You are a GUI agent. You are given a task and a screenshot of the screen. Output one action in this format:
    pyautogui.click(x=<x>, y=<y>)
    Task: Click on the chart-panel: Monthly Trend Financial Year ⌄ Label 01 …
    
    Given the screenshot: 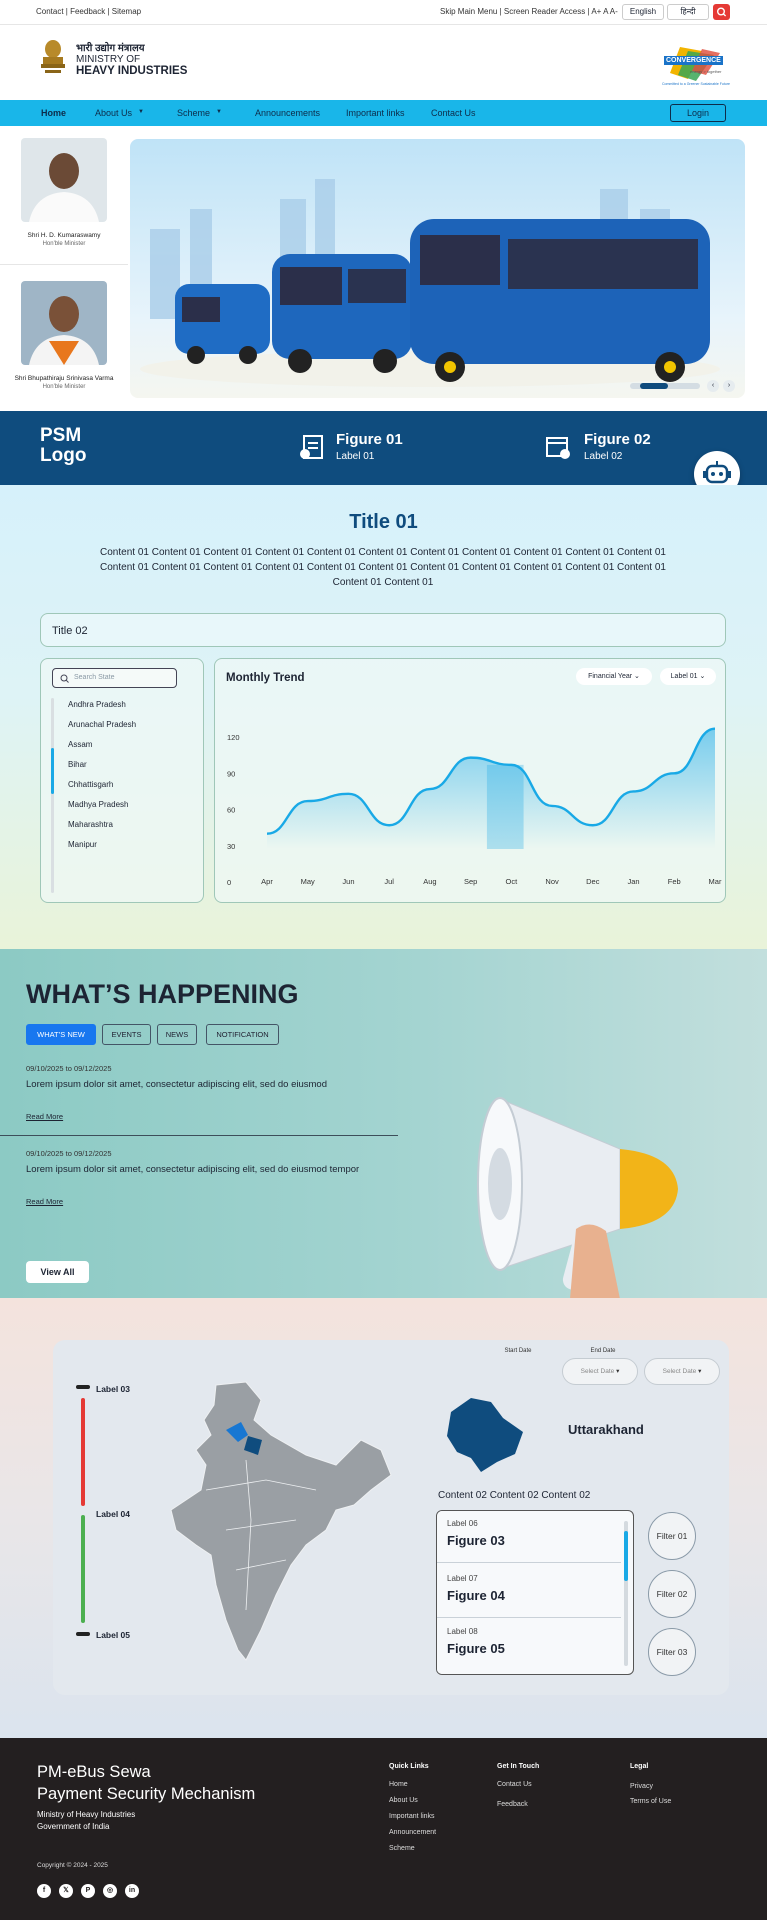 What is the action you would take?
    pyautogui.click(x=470, y=780)
    